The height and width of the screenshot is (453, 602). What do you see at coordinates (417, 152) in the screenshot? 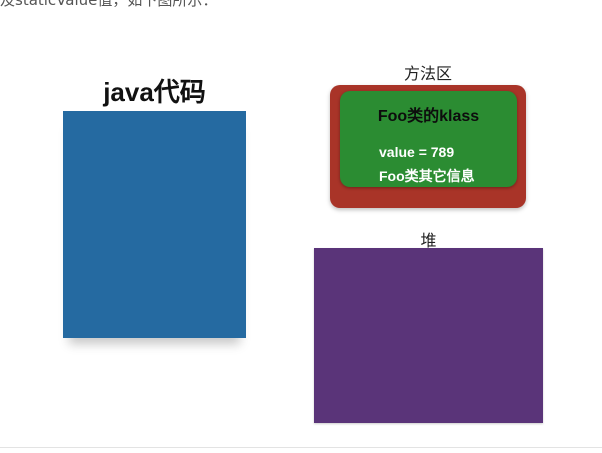
I see `klass-value-line: value = 789` at bounding box center [417, 152].